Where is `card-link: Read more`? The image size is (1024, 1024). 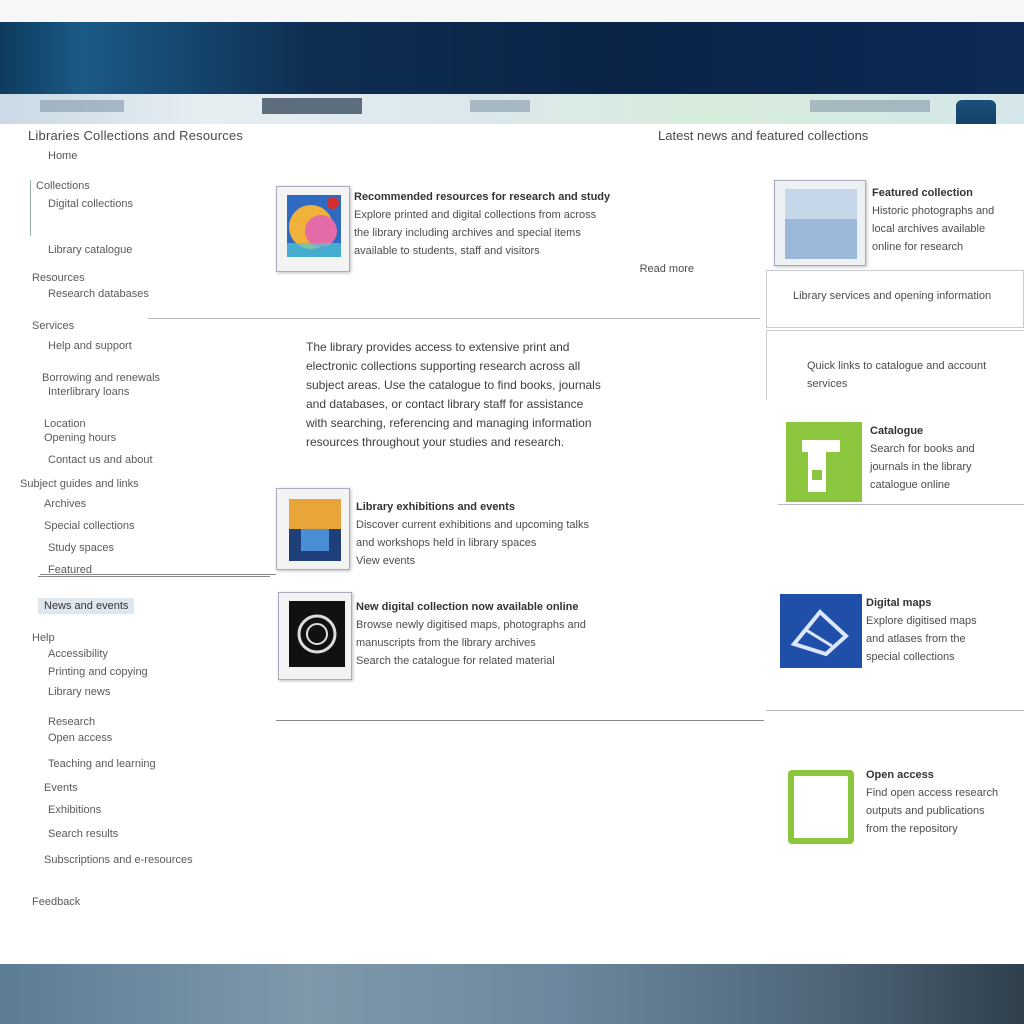 card-link: Read more is located at coordinates (524, 269).